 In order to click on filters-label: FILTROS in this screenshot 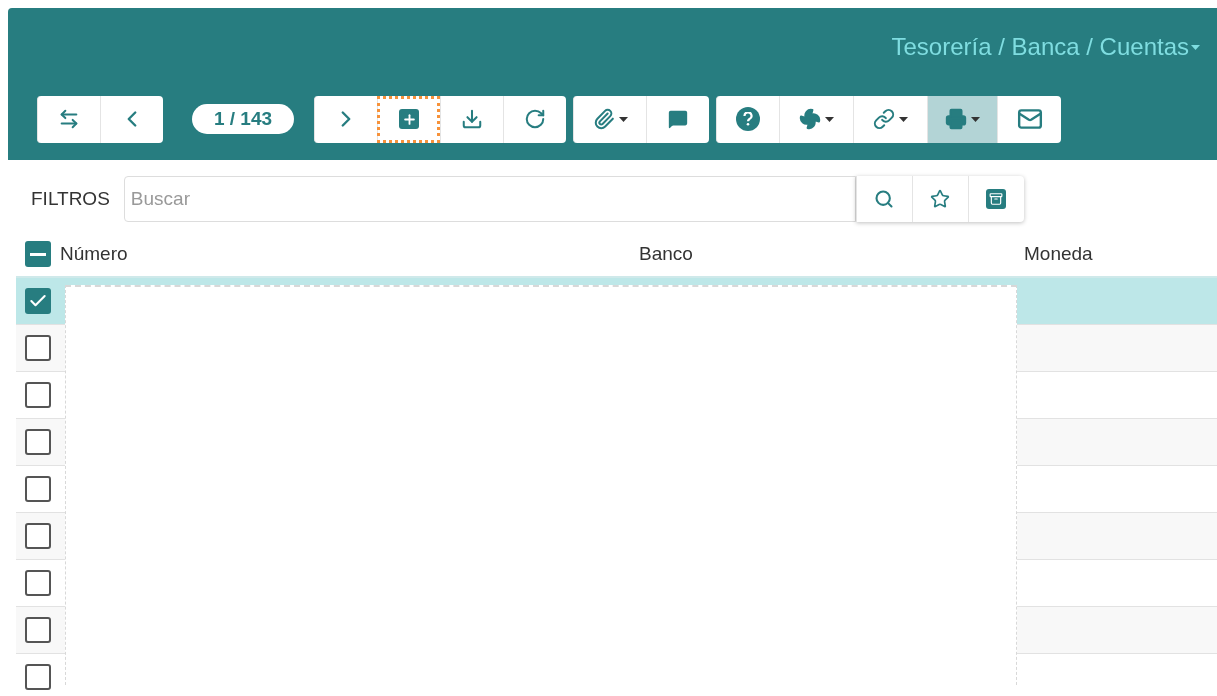, I will do `click(70, 199)`.